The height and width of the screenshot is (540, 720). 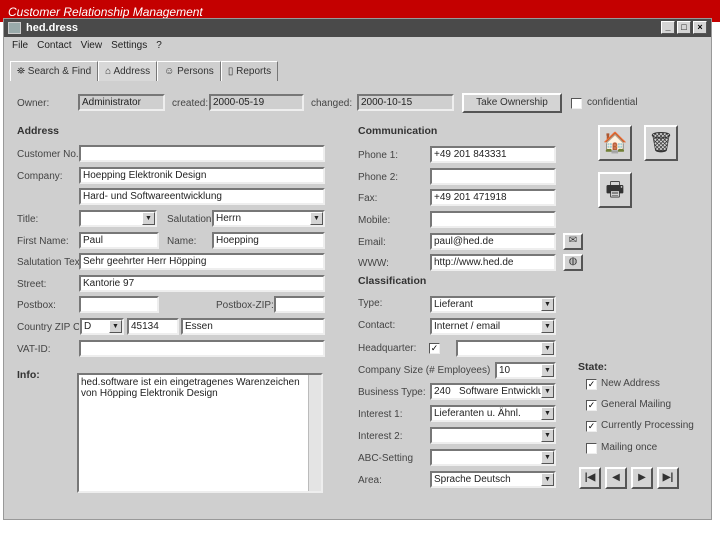 What do you see at coordinates (591, 405) in the screenshot?
I see `general-mailing-checkbox: ✓` at bounding box center [591, 405].